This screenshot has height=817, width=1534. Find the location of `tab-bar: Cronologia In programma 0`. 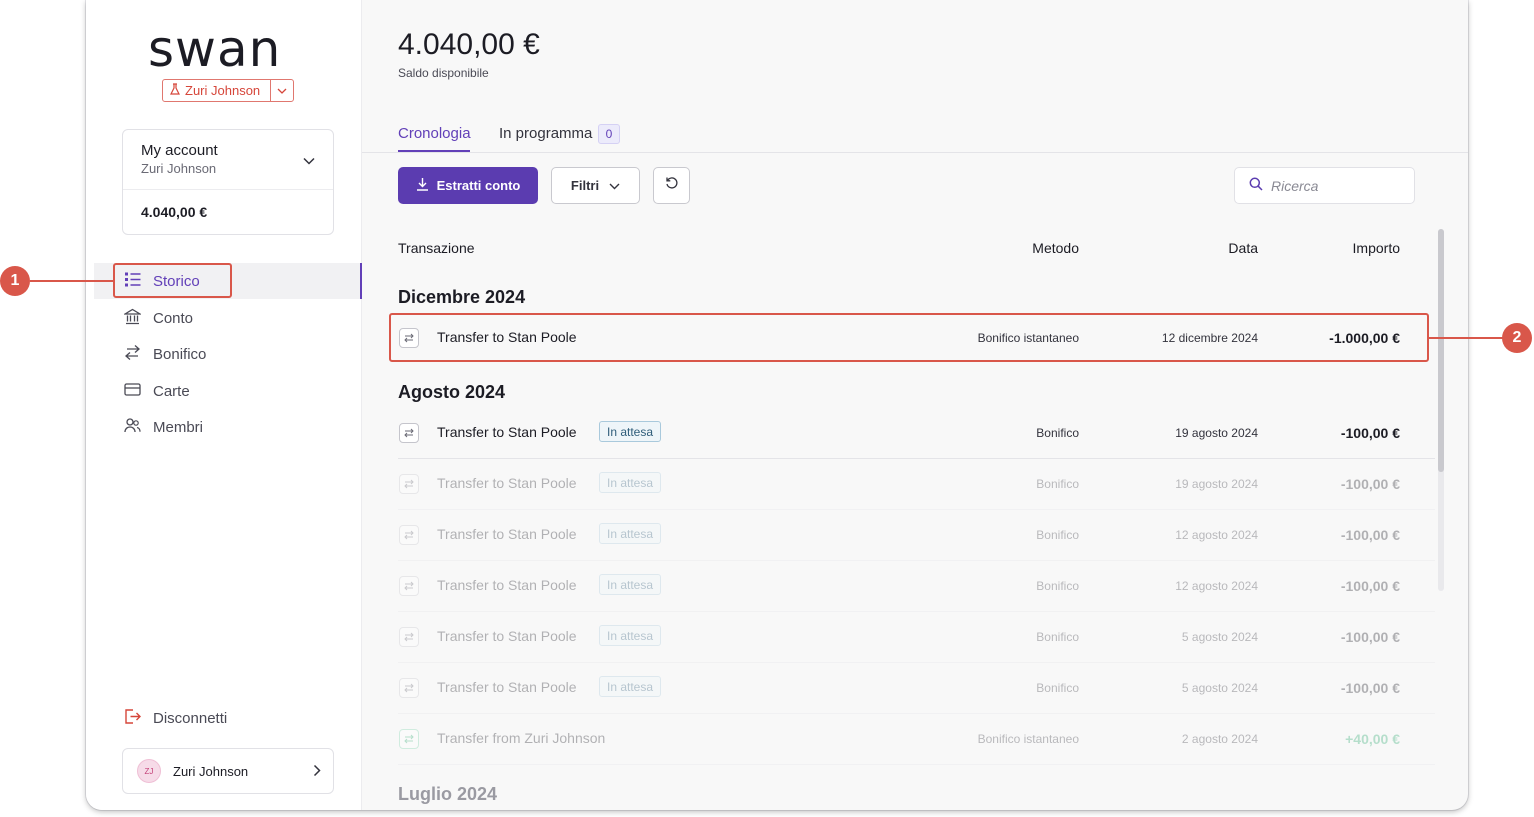

tab-bar: Cronologia In programma 0 is located at coordinates (915, 135).